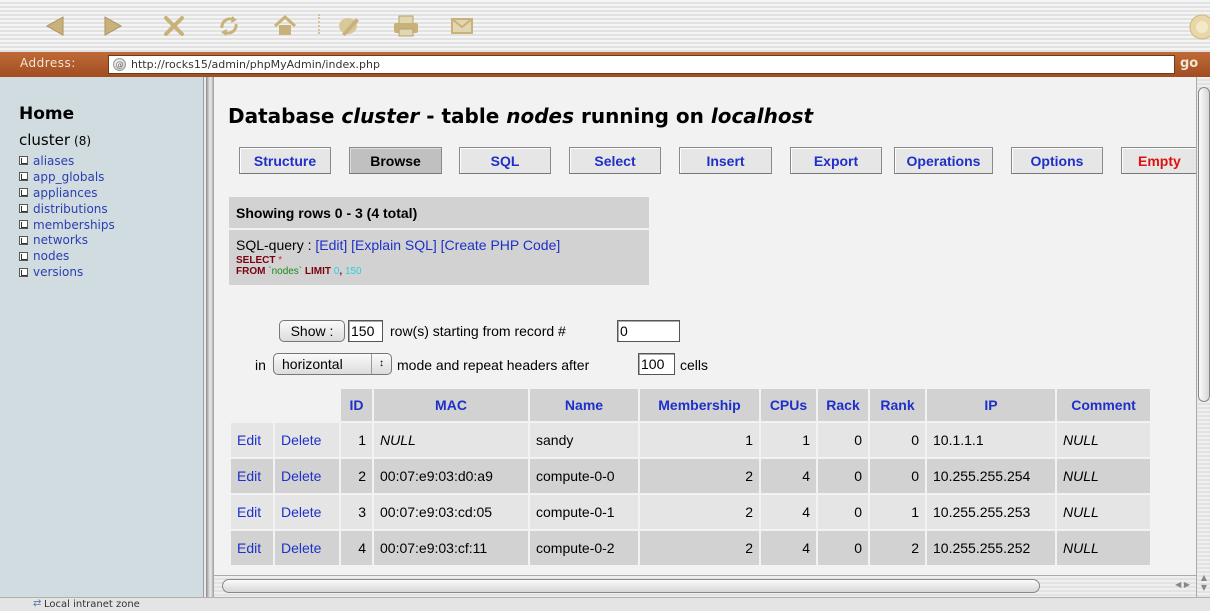  I want to click on table-item-memberships: memberships, so click(67, 225).